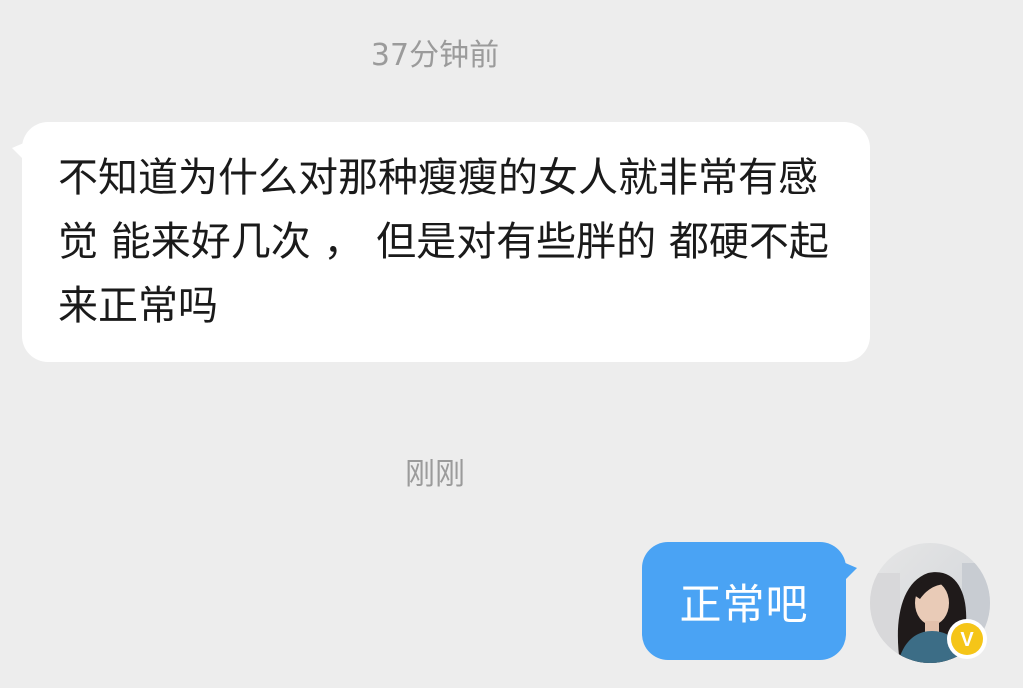  I want to click on message-timestamp: 37分钟前, so click(435, 55).